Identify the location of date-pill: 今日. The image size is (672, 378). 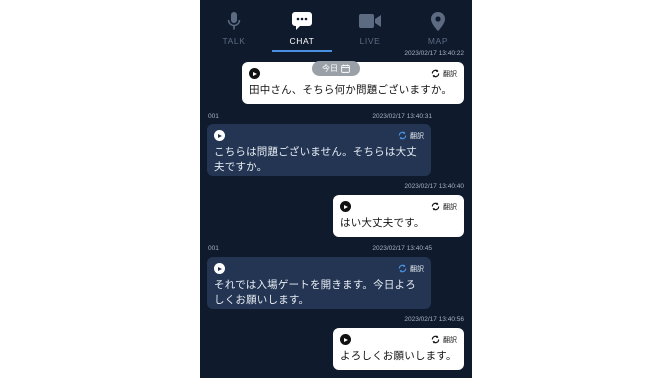
(336, 68).